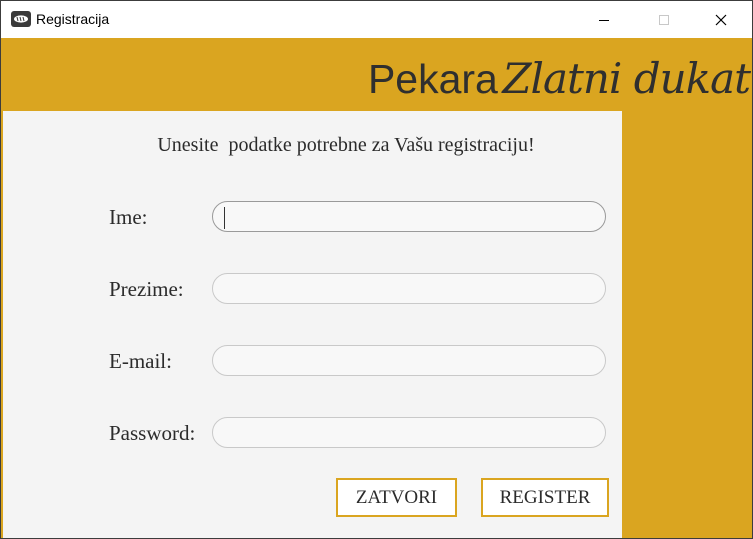 This screenshot has height=539, width=753. Describe the element at coordinates (140, 361) in the screenshot. I see `email-label: E-mail:` at that location.